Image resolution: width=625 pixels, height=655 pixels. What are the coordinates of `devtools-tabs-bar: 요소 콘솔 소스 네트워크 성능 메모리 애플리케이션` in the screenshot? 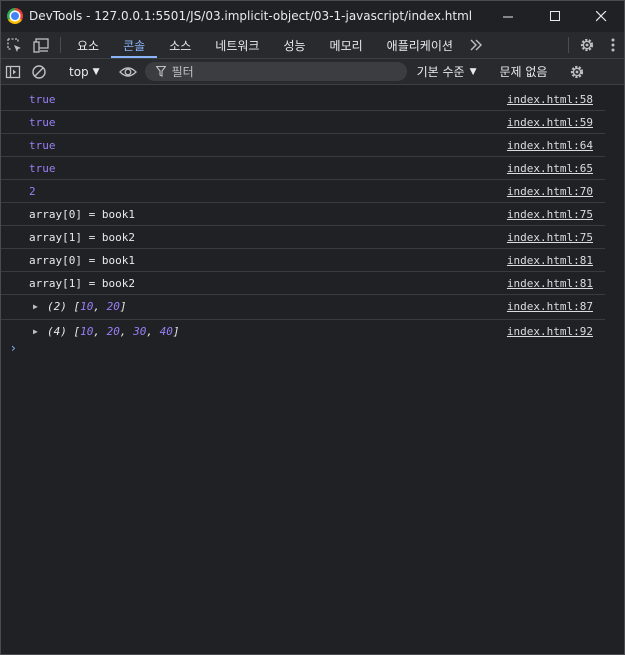 It's located at (312, 45).